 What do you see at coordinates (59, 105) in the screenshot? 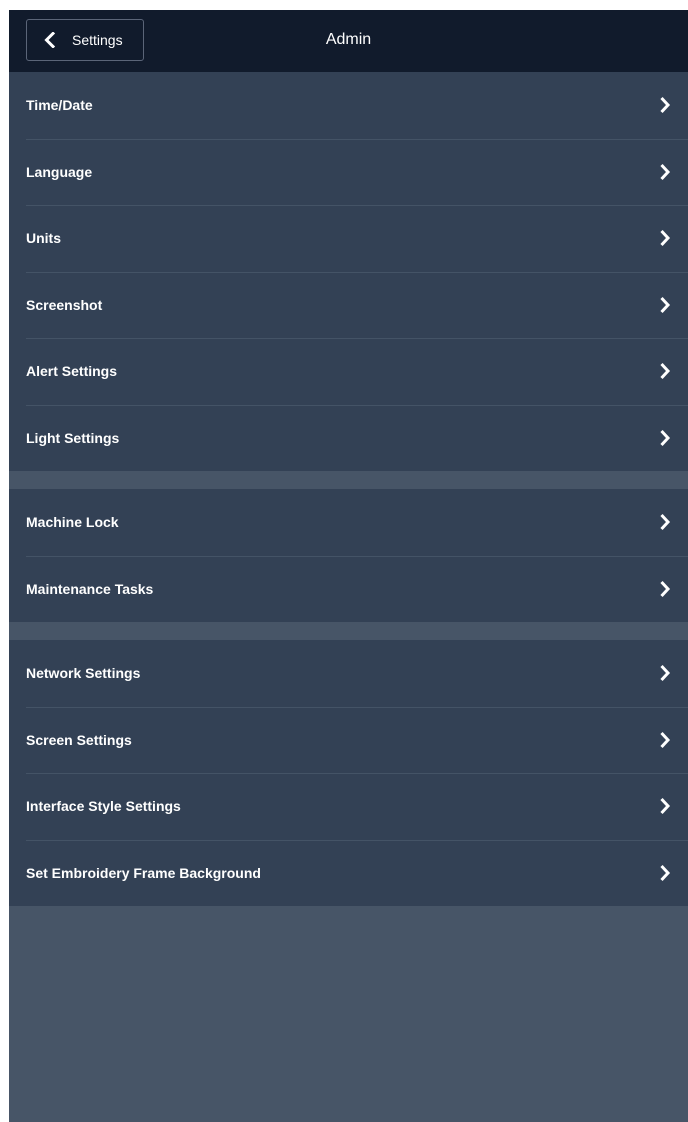
I see `menu-item-label: Time/Date` at bounding box center [59, 105].